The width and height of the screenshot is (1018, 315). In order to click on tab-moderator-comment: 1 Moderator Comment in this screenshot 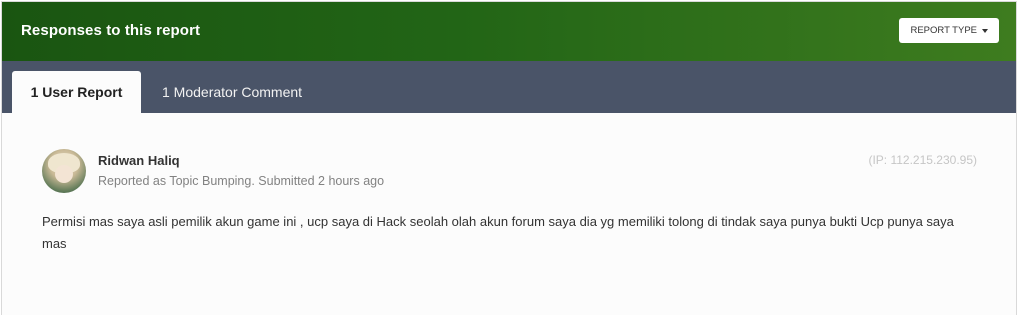, I will do `click(232, 92)`.